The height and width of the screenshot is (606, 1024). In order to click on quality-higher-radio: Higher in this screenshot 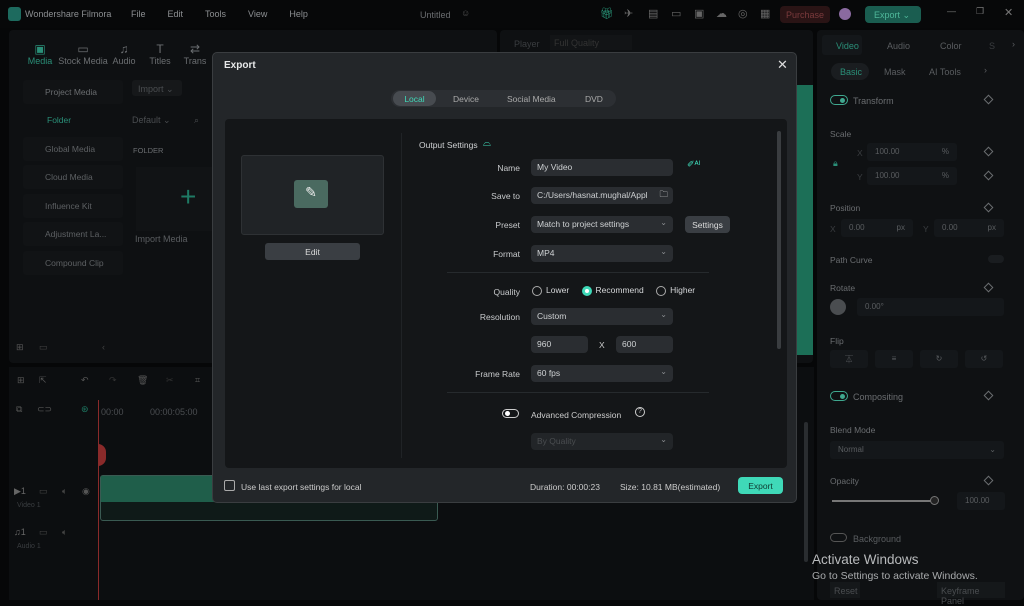, I will do `click(675, 290)`.